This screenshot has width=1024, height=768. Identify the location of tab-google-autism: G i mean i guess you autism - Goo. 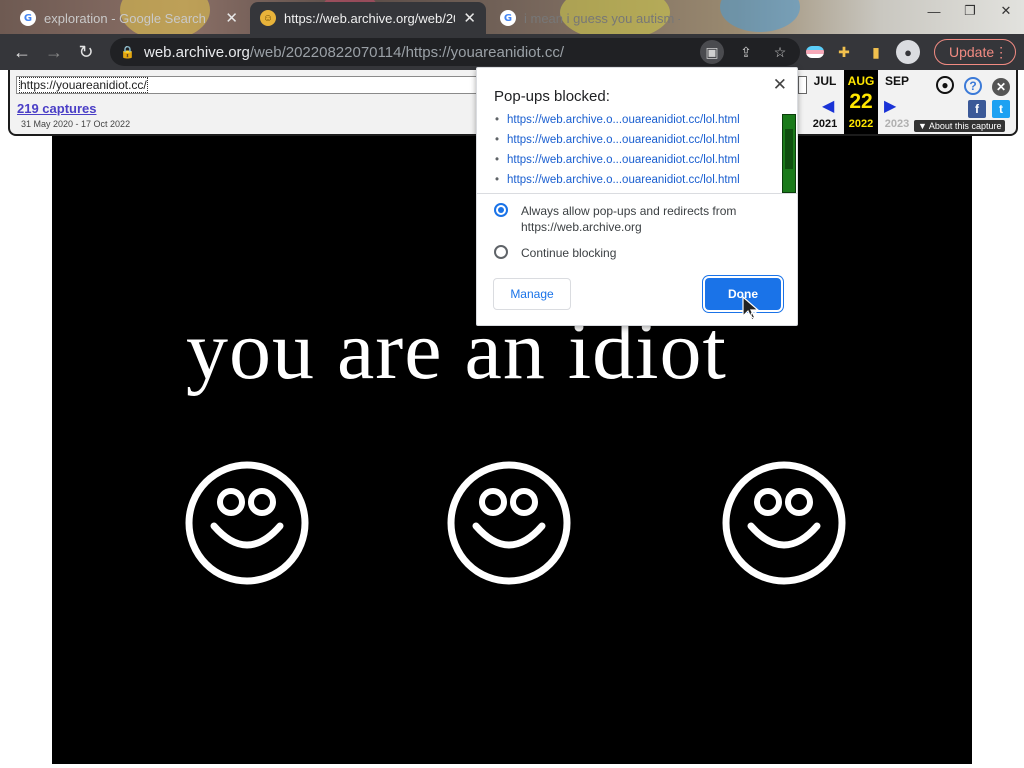
(590, 18).